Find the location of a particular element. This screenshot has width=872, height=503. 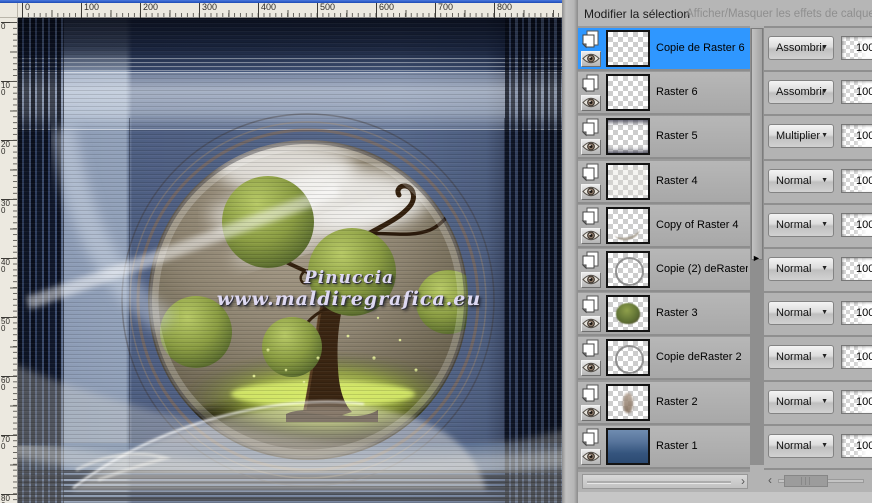

layer-row: Copy of Raster 4 is located at coordinates (664, 226).